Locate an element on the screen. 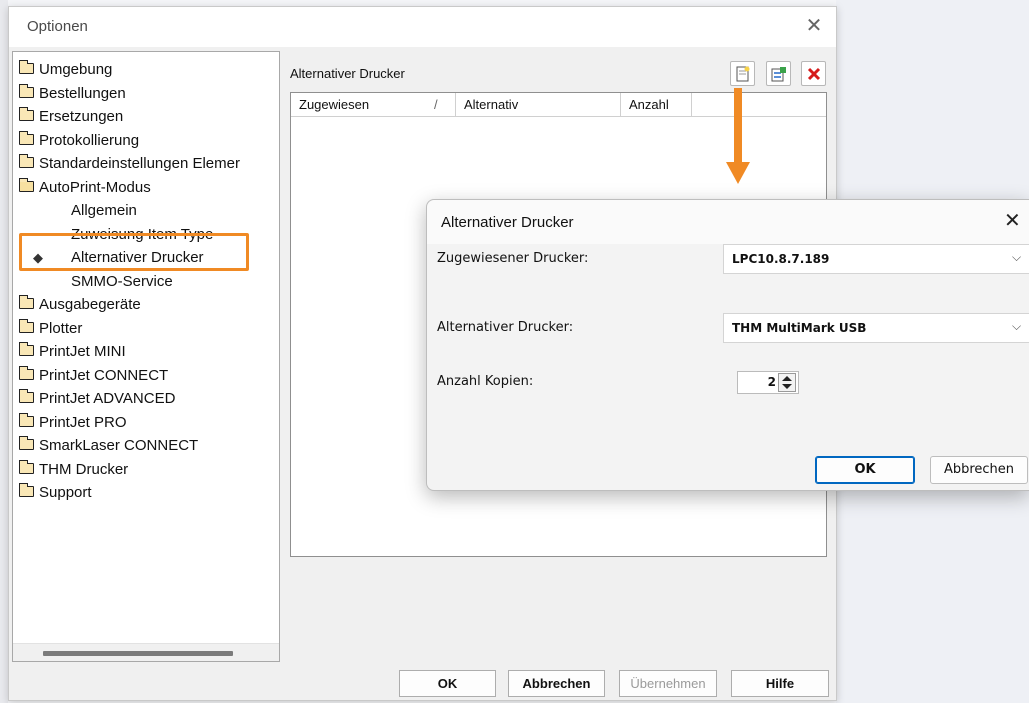 The image size is (1029, 703). tree-item: THM Drucker is located at coordinates (70, 470).